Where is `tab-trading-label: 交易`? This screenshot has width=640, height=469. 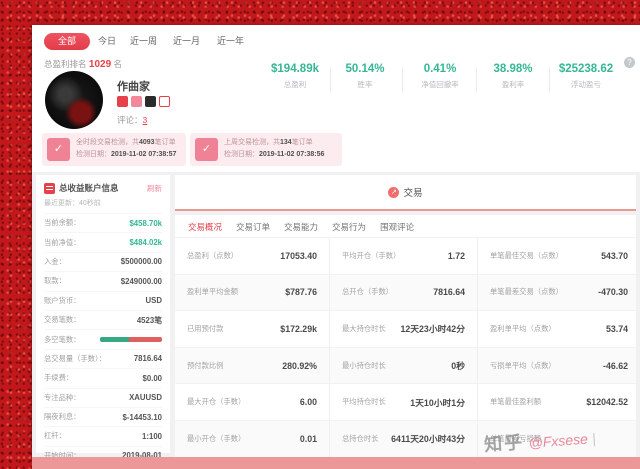 tab-trading-label: 交易 is located at coordinates (413, 193).